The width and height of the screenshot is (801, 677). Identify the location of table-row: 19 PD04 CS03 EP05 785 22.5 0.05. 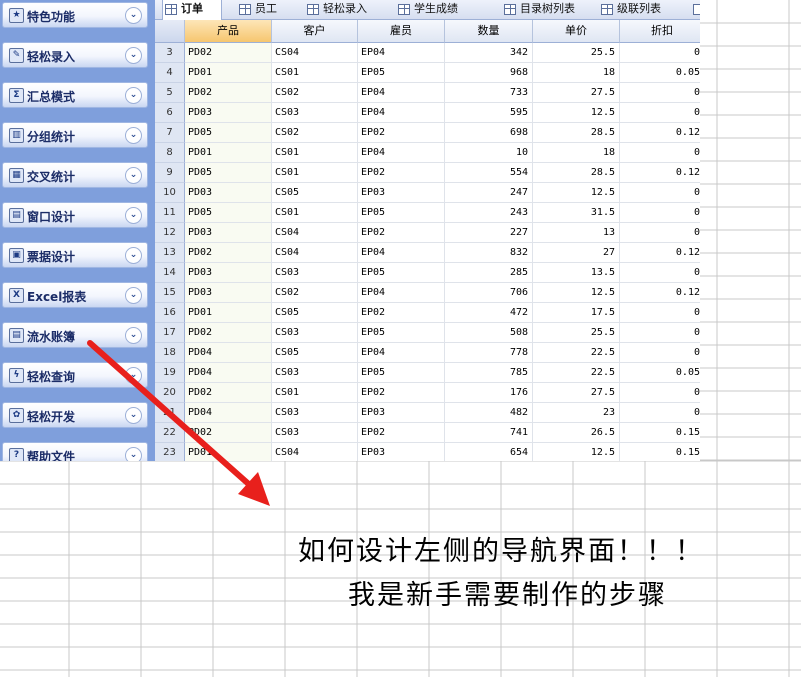
(427, 373).